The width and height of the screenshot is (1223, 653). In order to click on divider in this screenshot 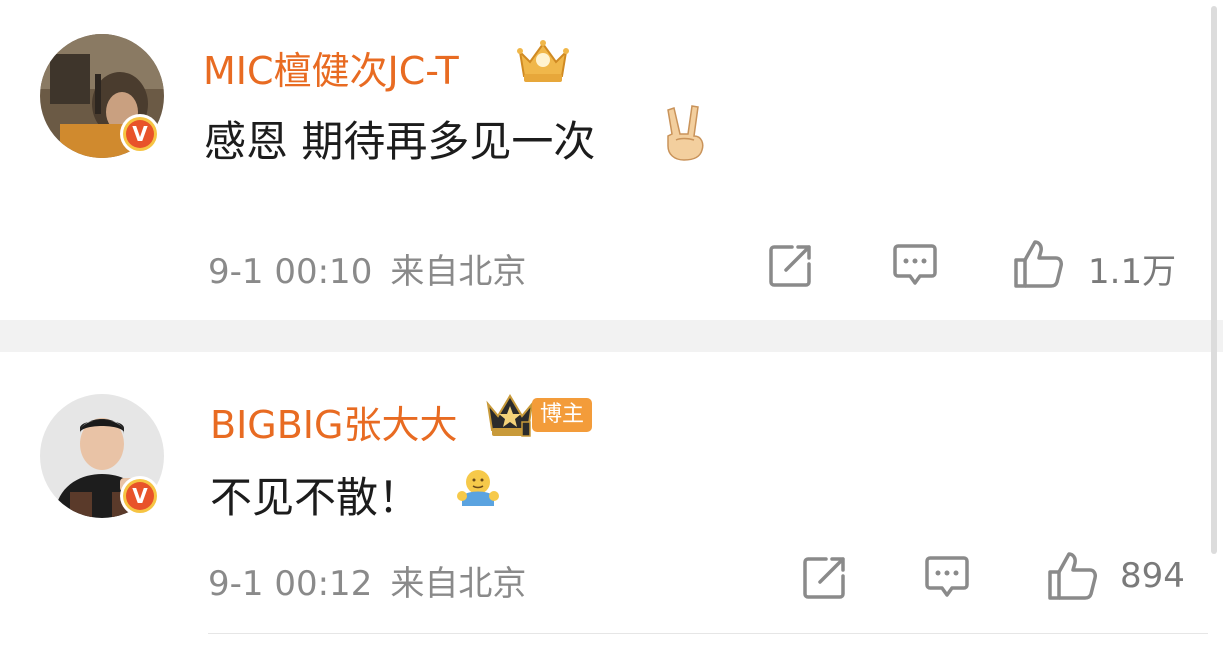, I will do `click(708, 633)`.